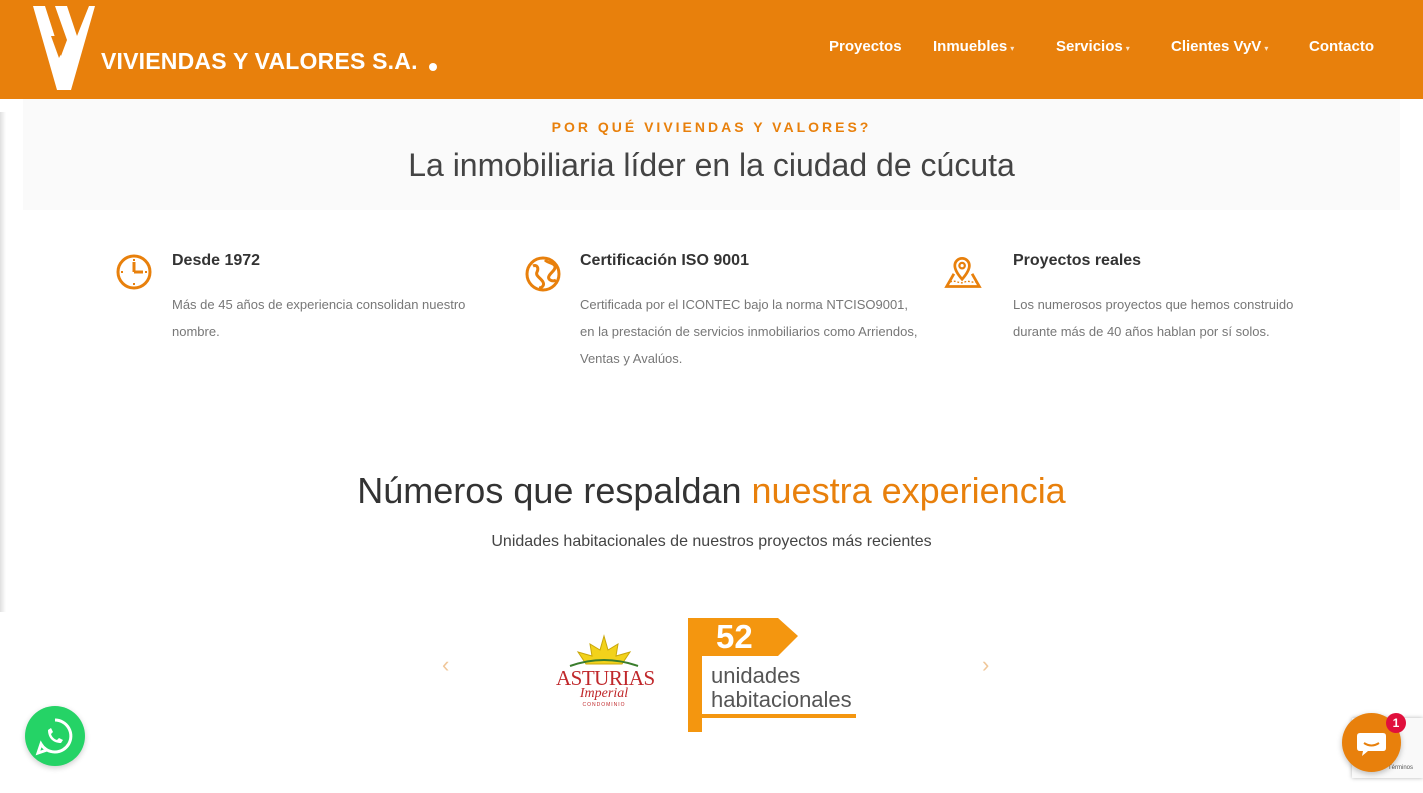 The image size is (1423, 793). I want to click on nav-servicios: Servicios ▾, so click(1093, 46).